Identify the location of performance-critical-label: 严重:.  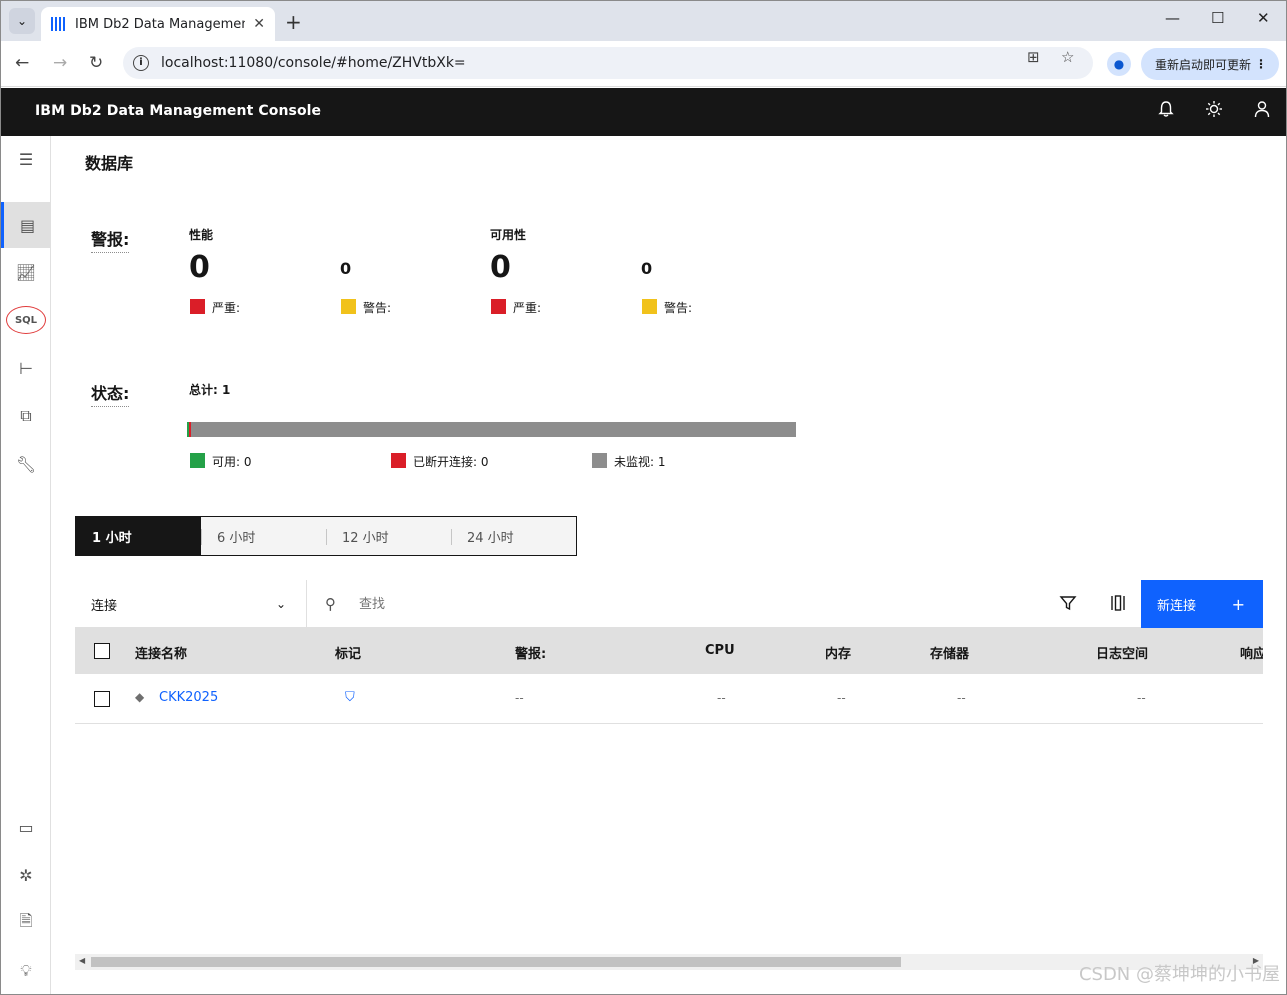
(226, 308).